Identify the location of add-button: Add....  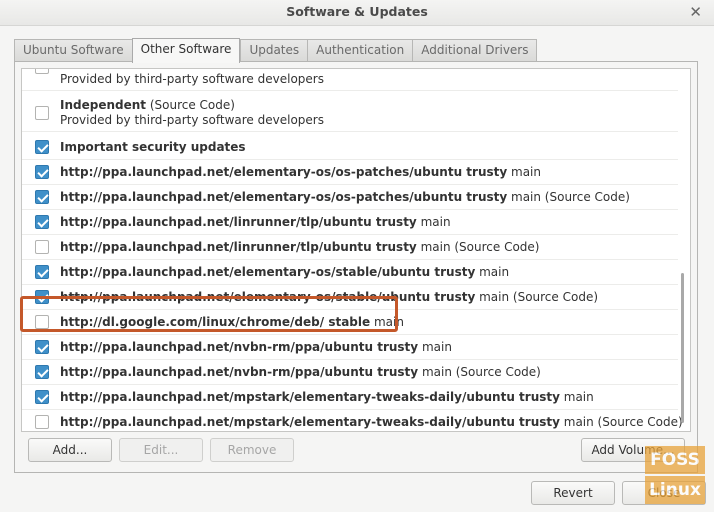
(70, 450).